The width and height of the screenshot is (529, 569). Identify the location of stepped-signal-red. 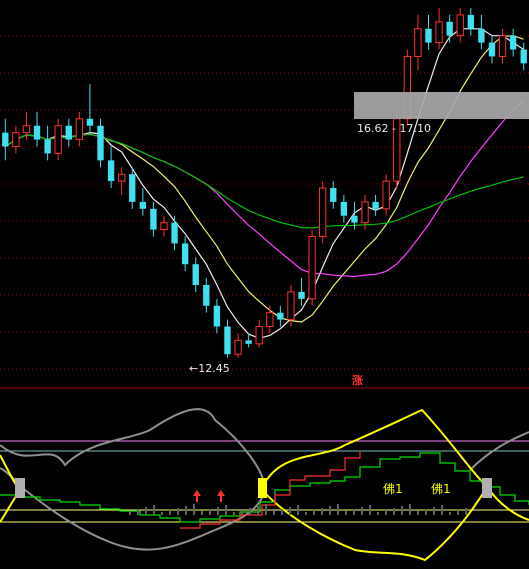
(270, 490).